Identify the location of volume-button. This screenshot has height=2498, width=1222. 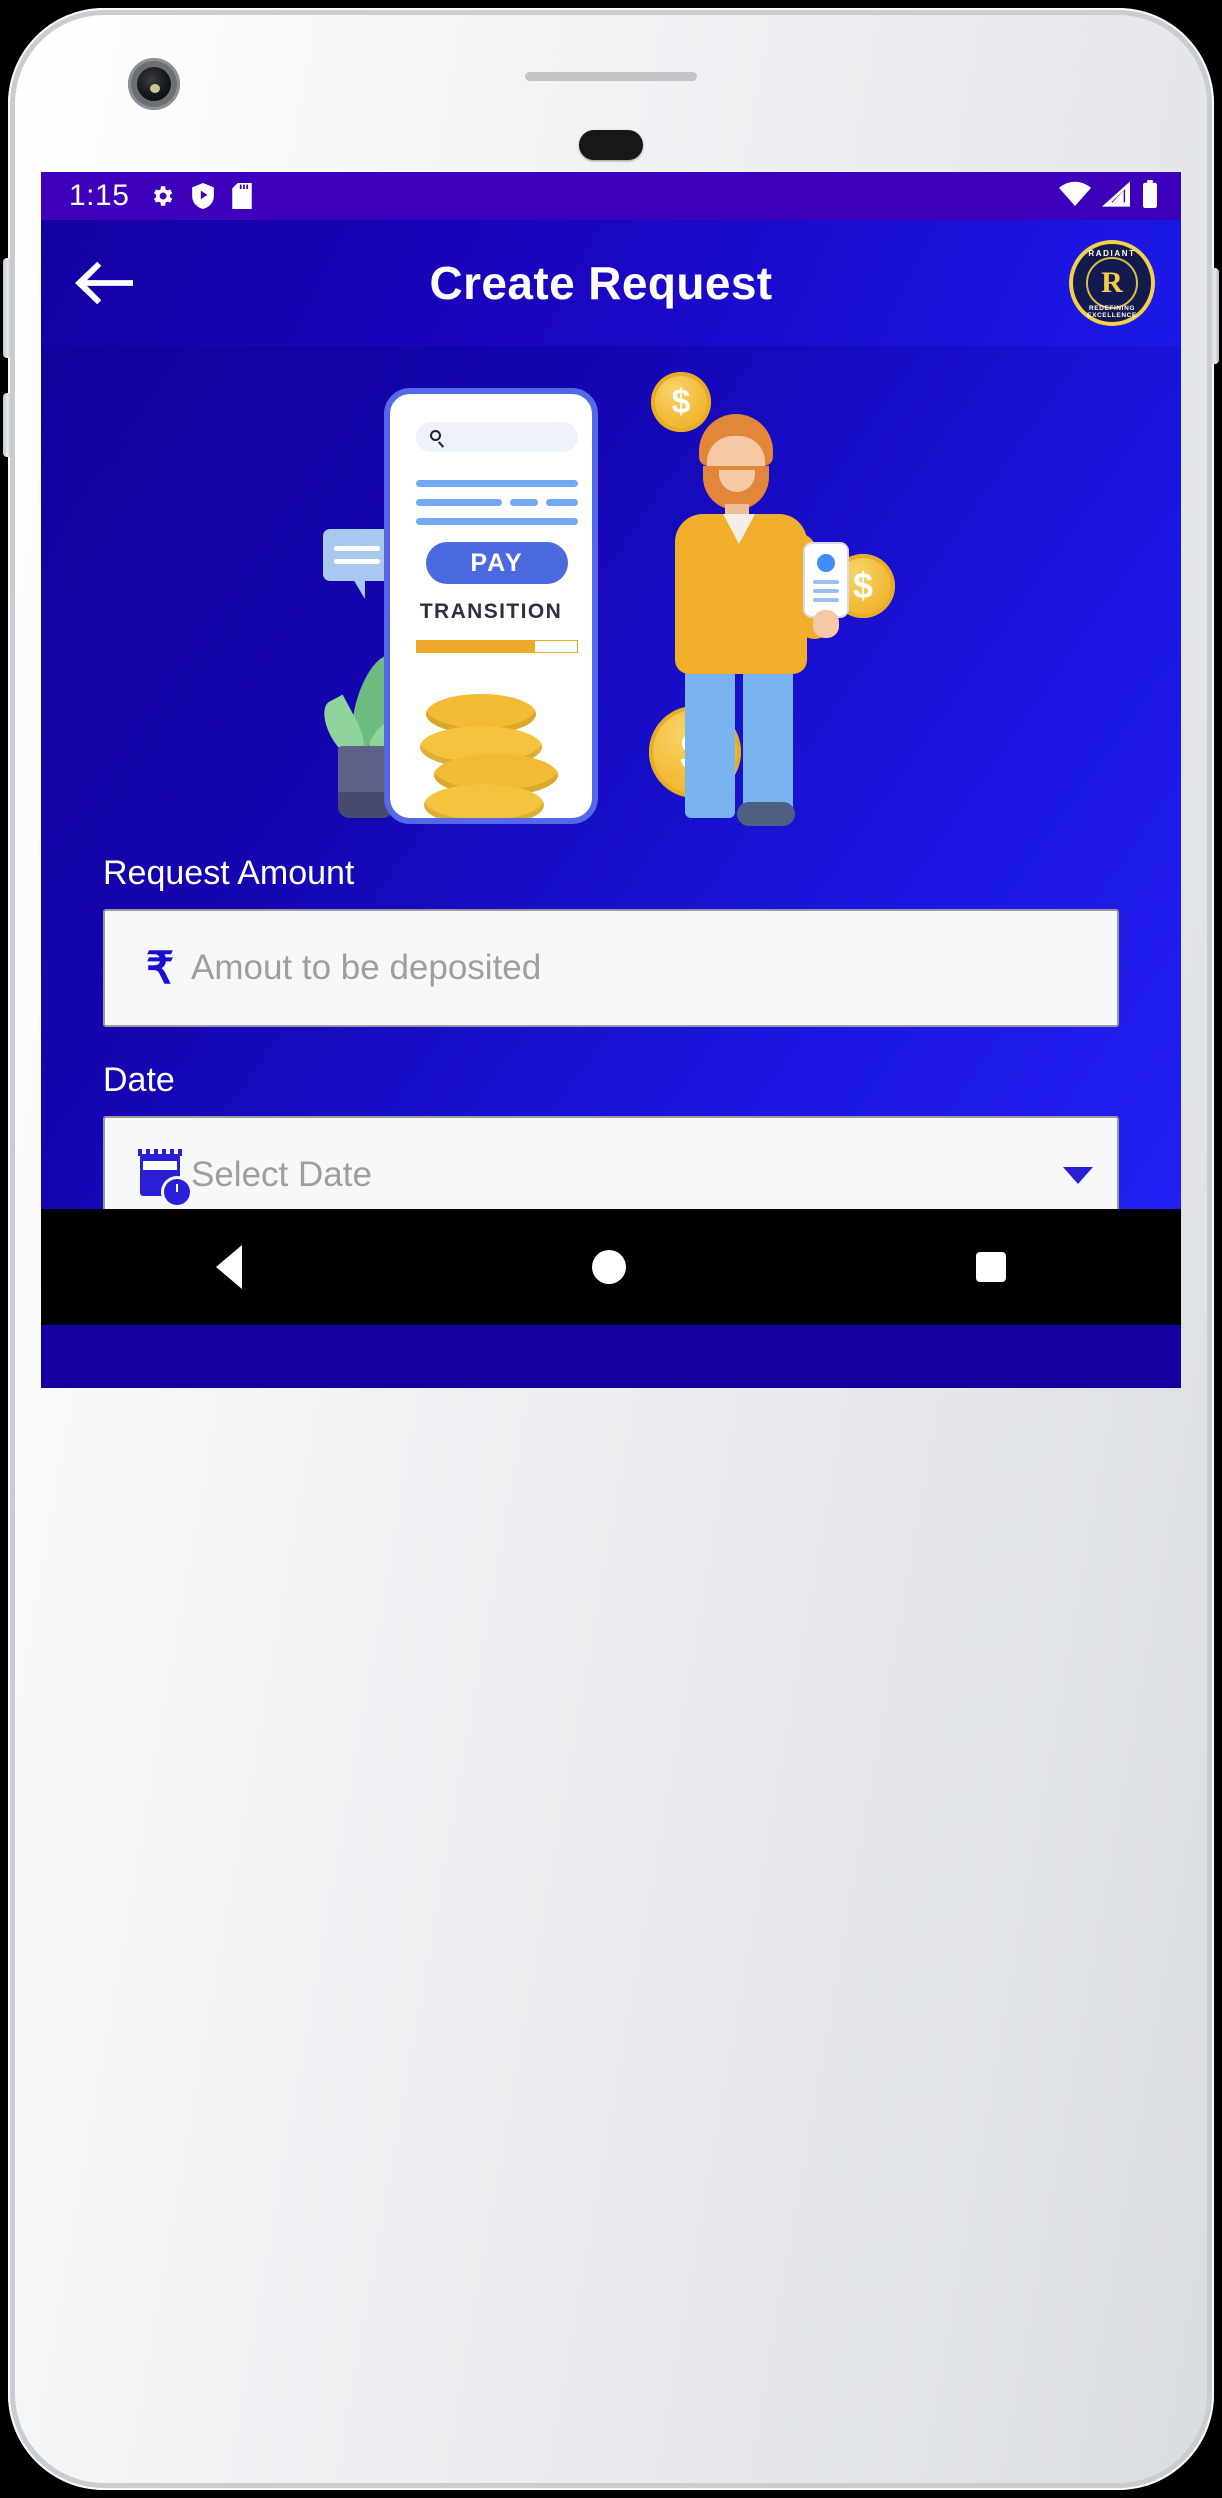
(7, 308).